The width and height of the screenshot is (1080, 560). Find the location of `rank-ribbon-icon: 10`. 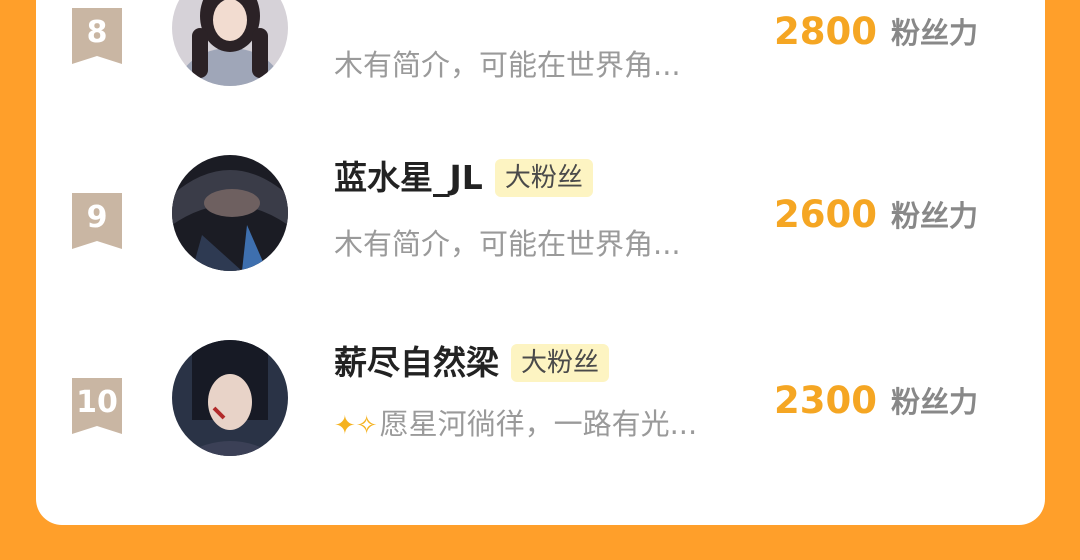

rank-ribbon-icon: 10 is located at coordinates (97, 408).